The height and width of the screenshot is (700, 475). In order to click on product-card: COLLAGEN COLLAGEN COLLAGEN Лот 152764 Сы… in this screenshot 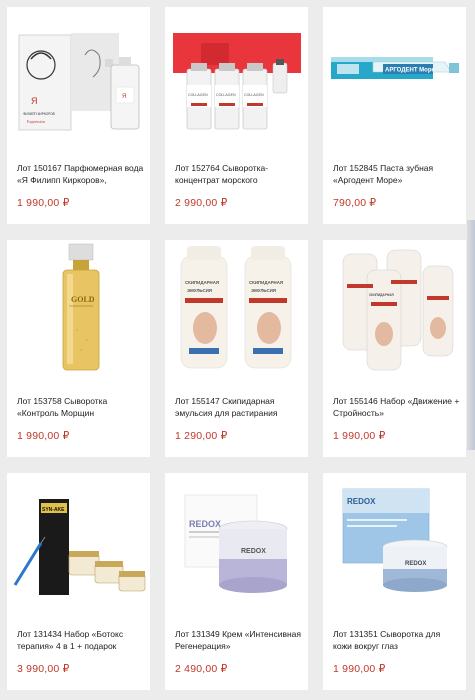, I will do `click(236, 115)`.